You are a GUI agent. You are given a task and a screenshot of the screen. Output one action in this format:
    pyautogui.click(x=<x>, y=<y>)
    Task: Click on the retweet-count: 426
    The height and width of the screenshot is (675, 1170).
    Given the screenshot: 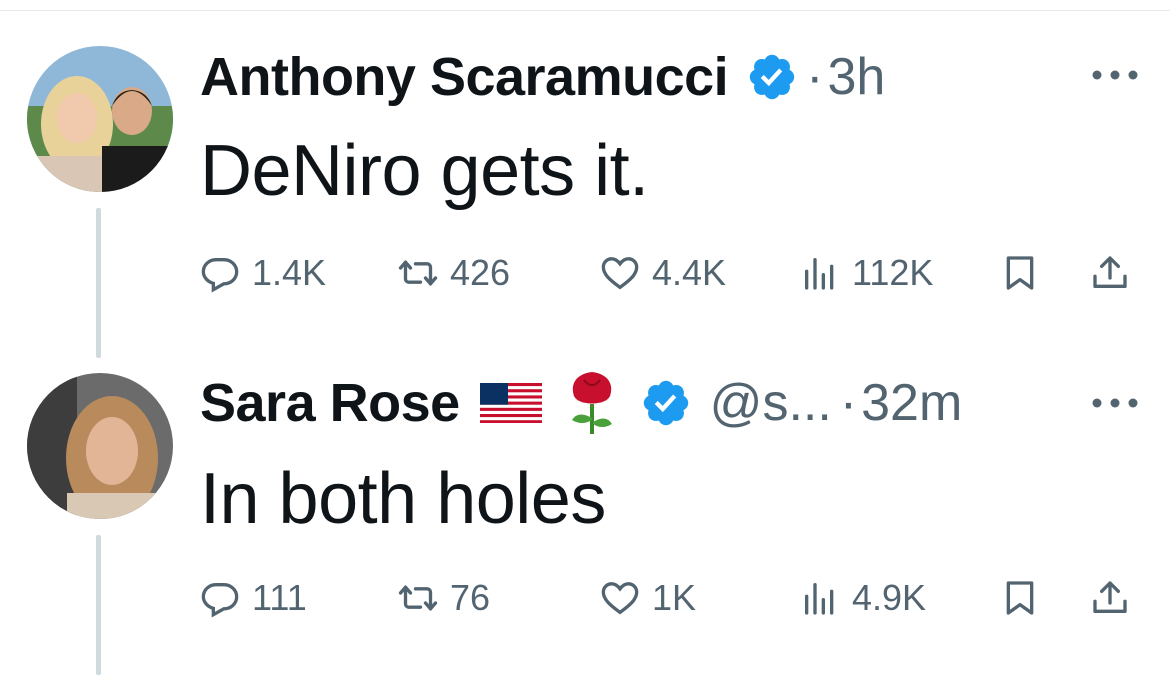 What is the action you would take?
    pyautogui.click(x=480, y=272)
    